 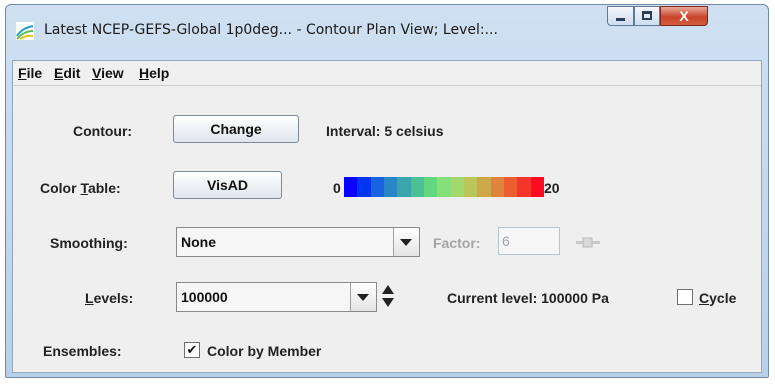 I want to click on levels-label: Levels:, so click(x=109, y=298).